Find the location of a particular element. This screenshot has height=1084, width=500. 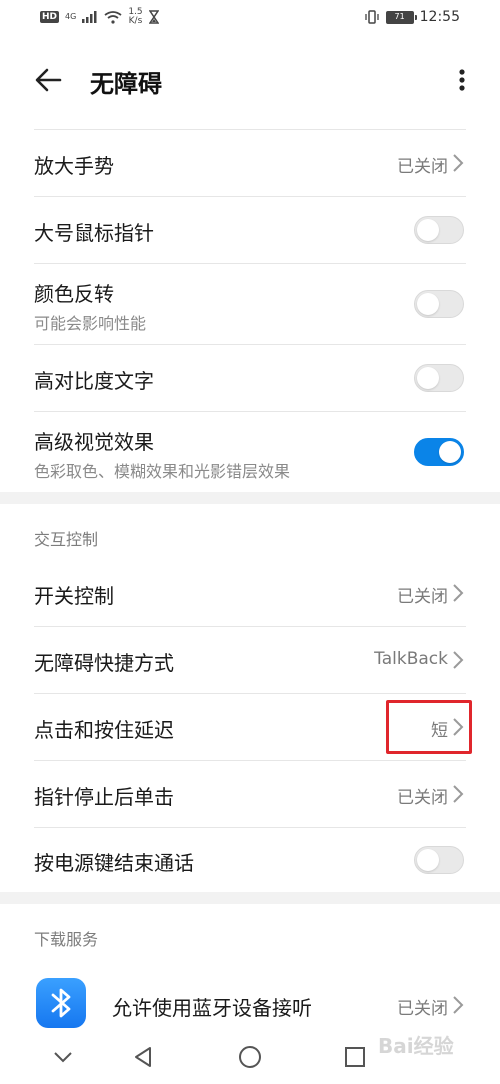

setting-value: TalkBack is located at coordinates (411, 659).